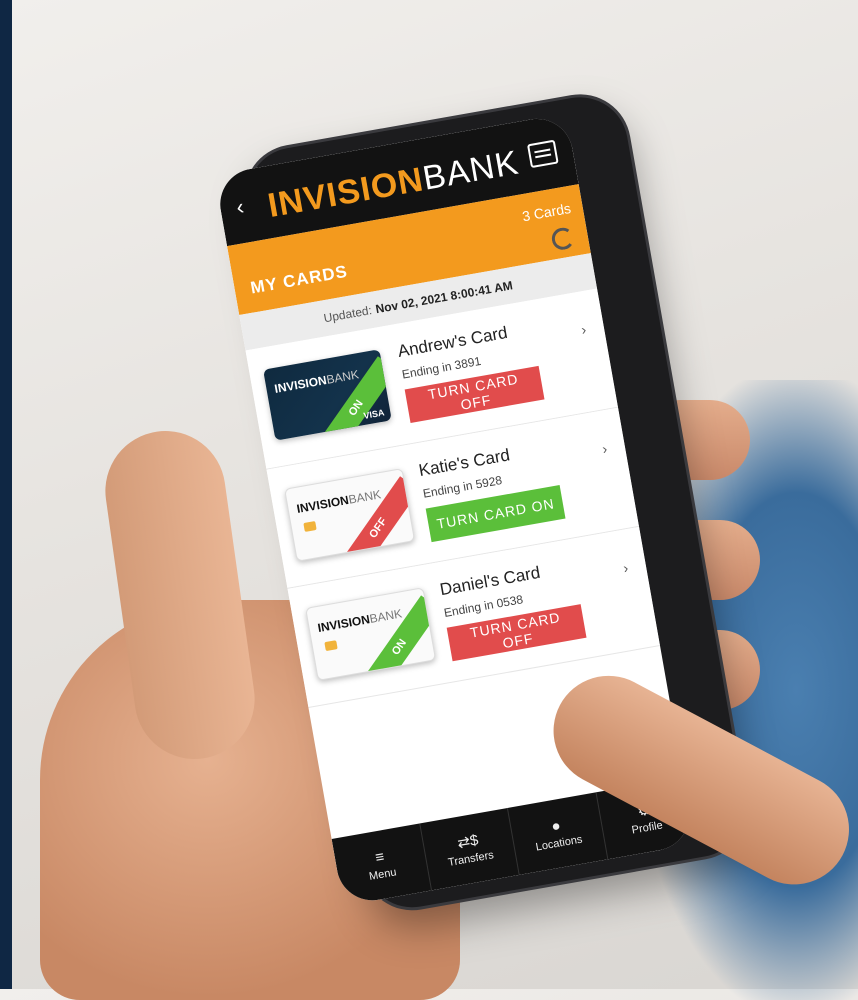 The width and height of the screenshot is (858, 1000). I want to click on nav-menu: ≡ Menu, so click(381, 864).